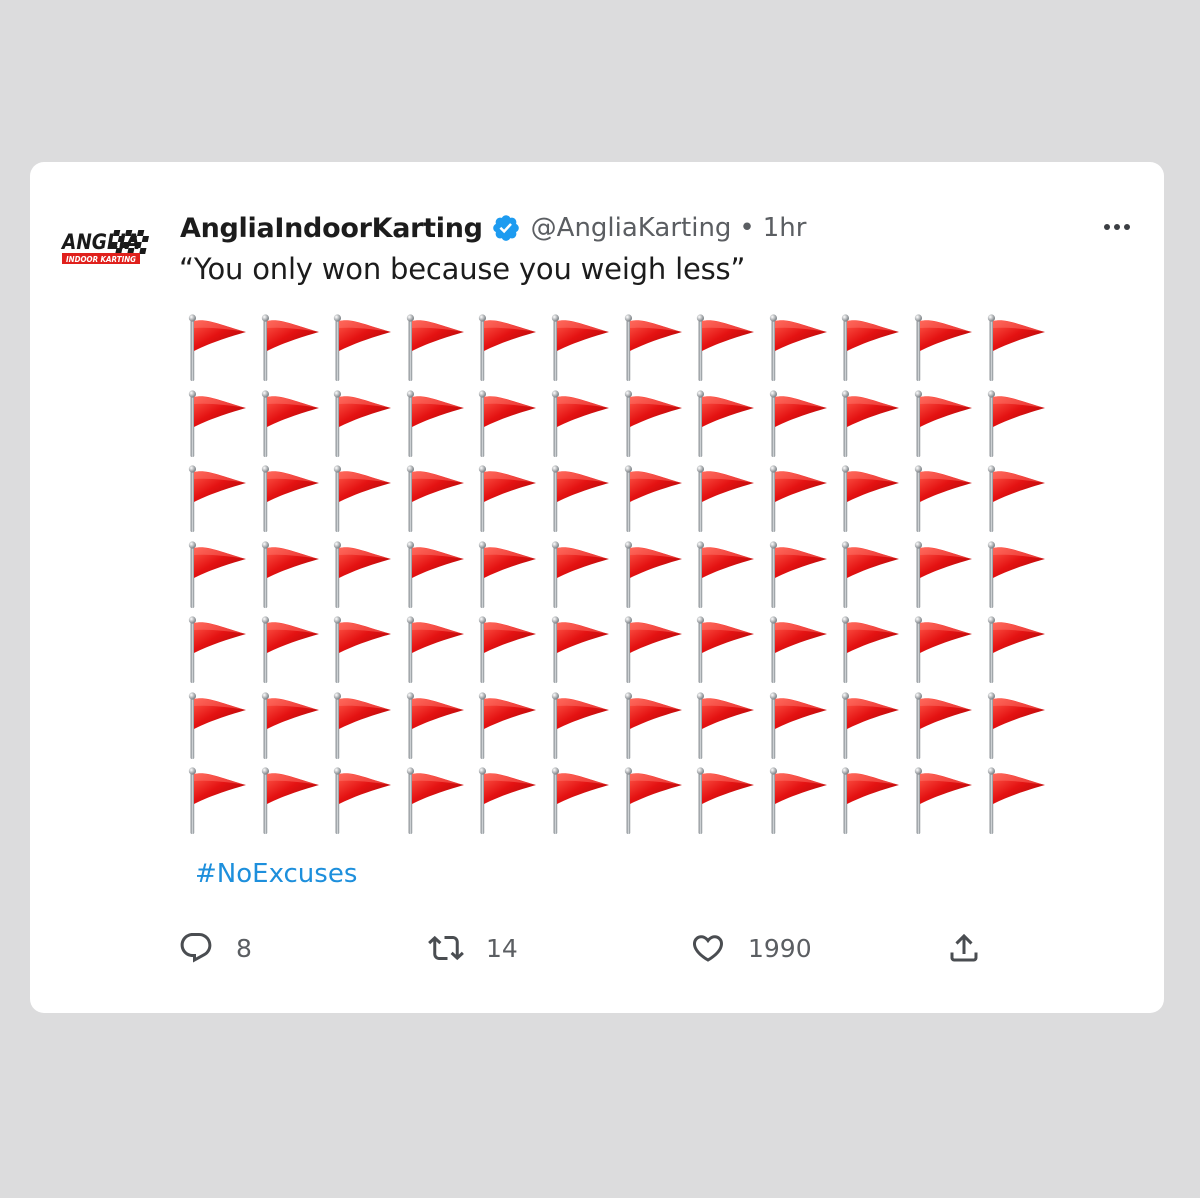 The height and width of the screenshot is (1198, 1200). What do you see at coordinates (101, 259) in the screenshot?
I see `logo-line2: INDOOR KARTING` at bounding box center [101, 259].